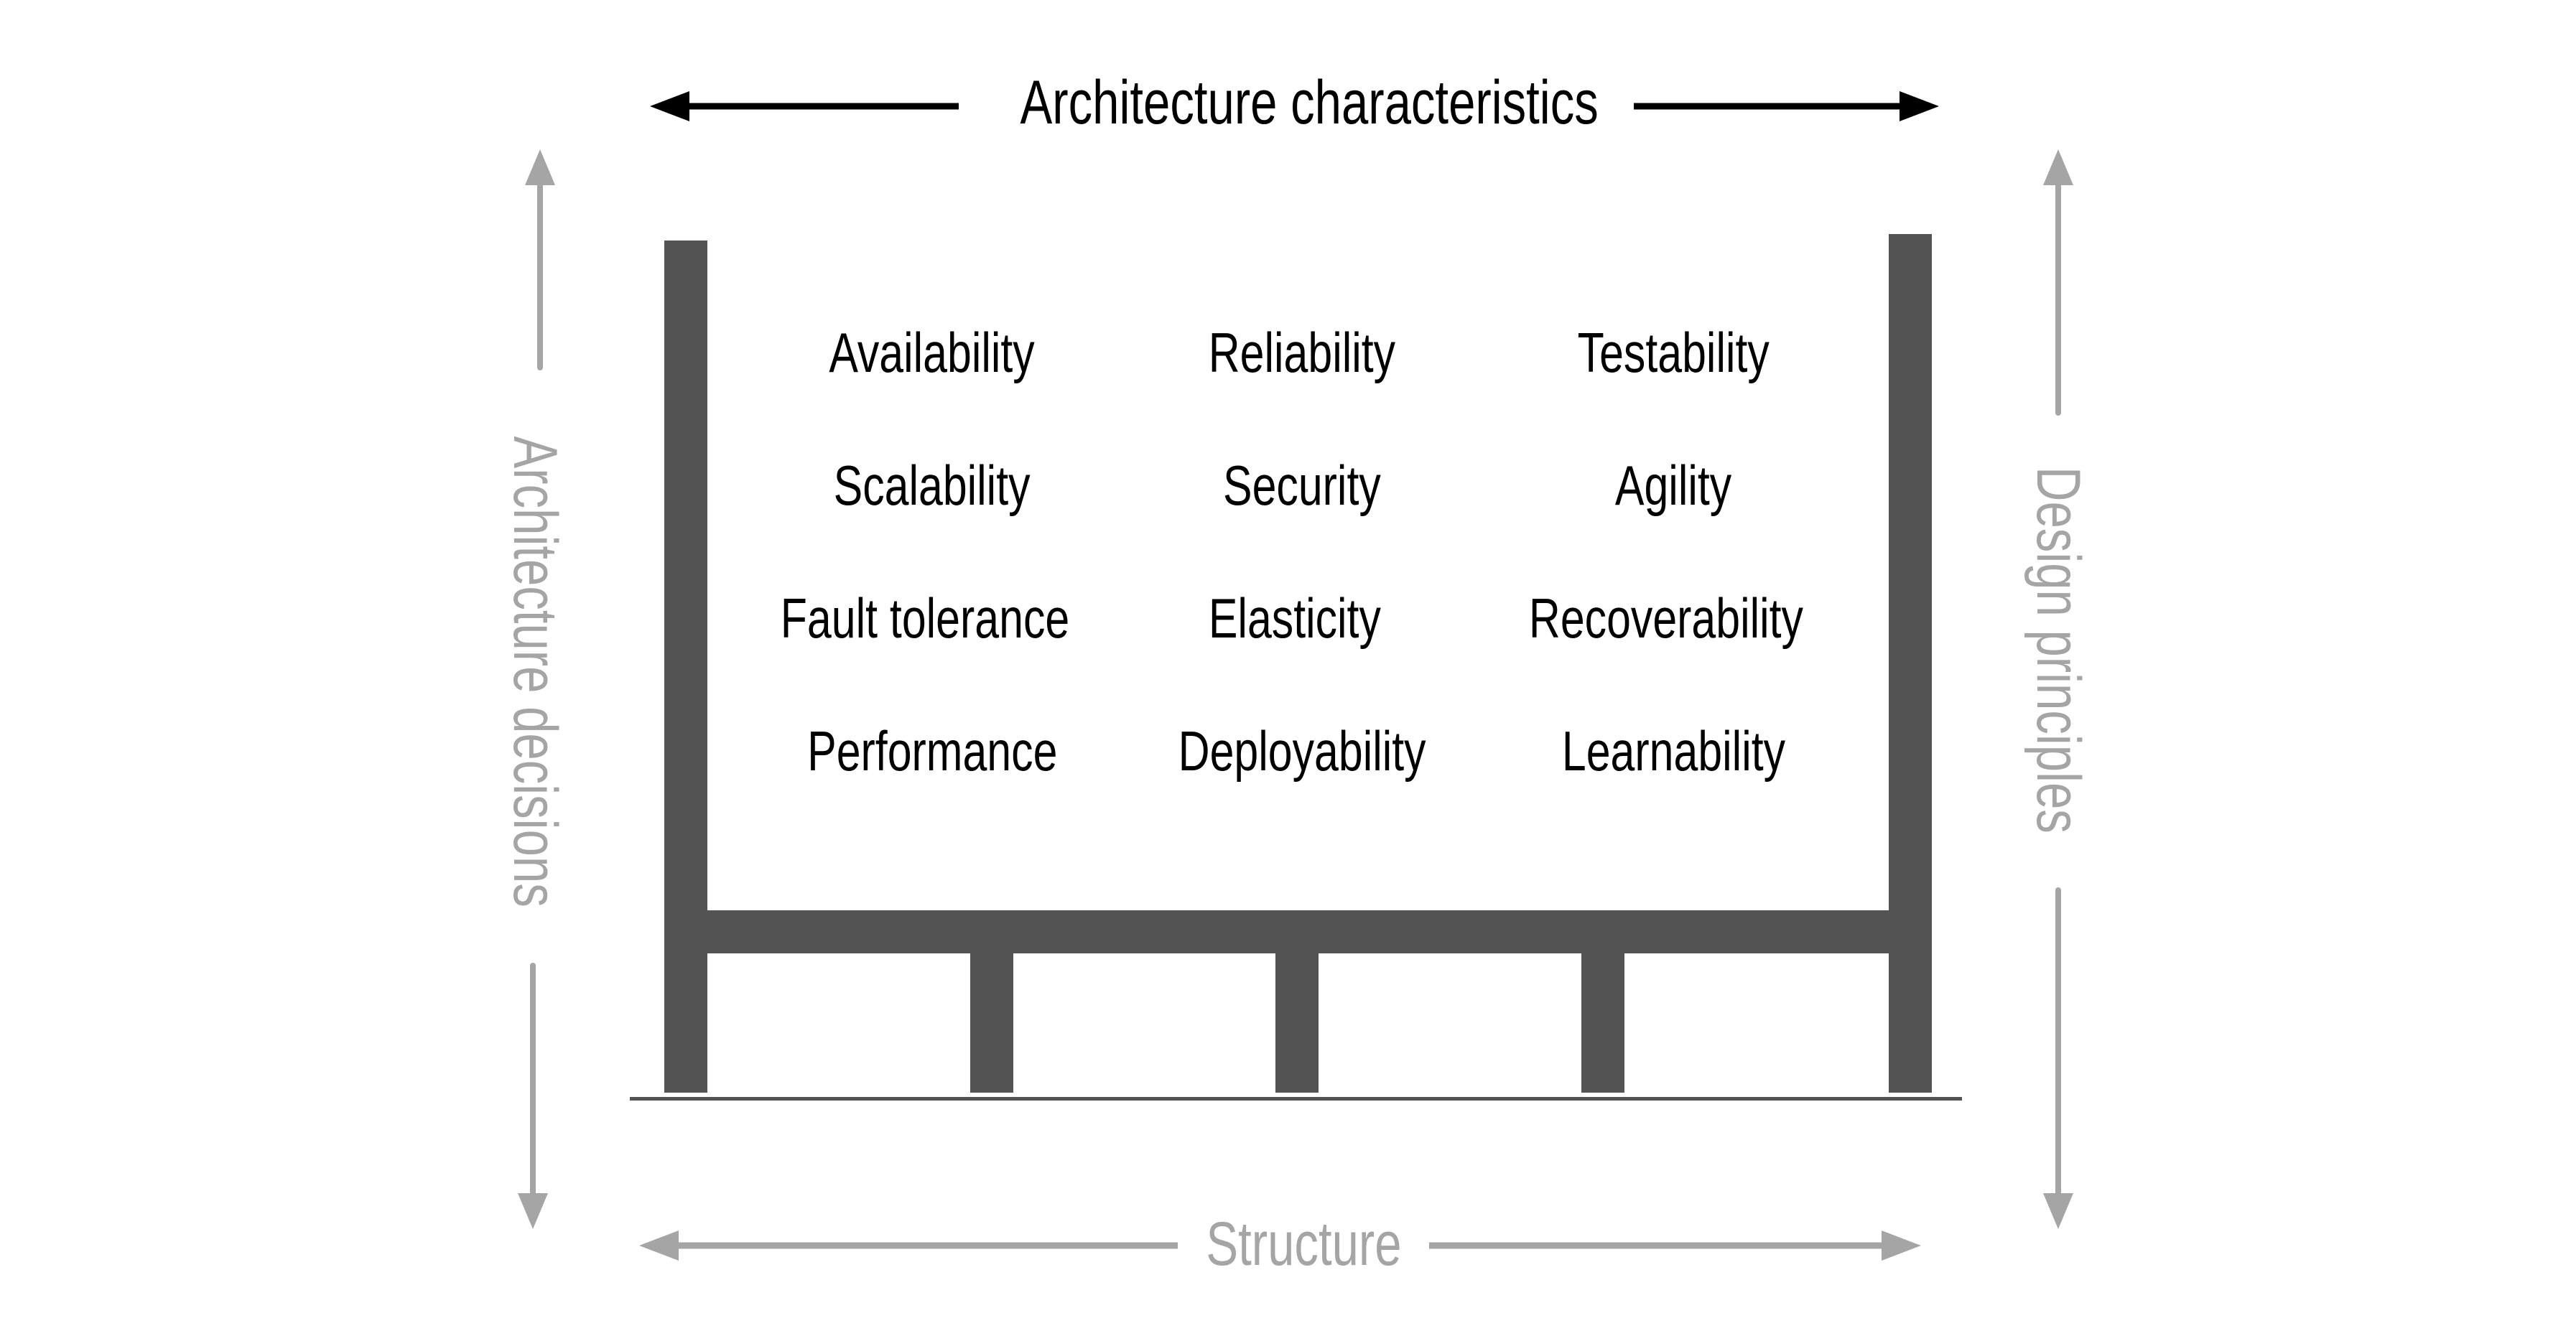 Image resolution: width=2576 pixels, height=1331 pixels. I want to click on characteristic-label: Recoverability, so click(1666, 618).